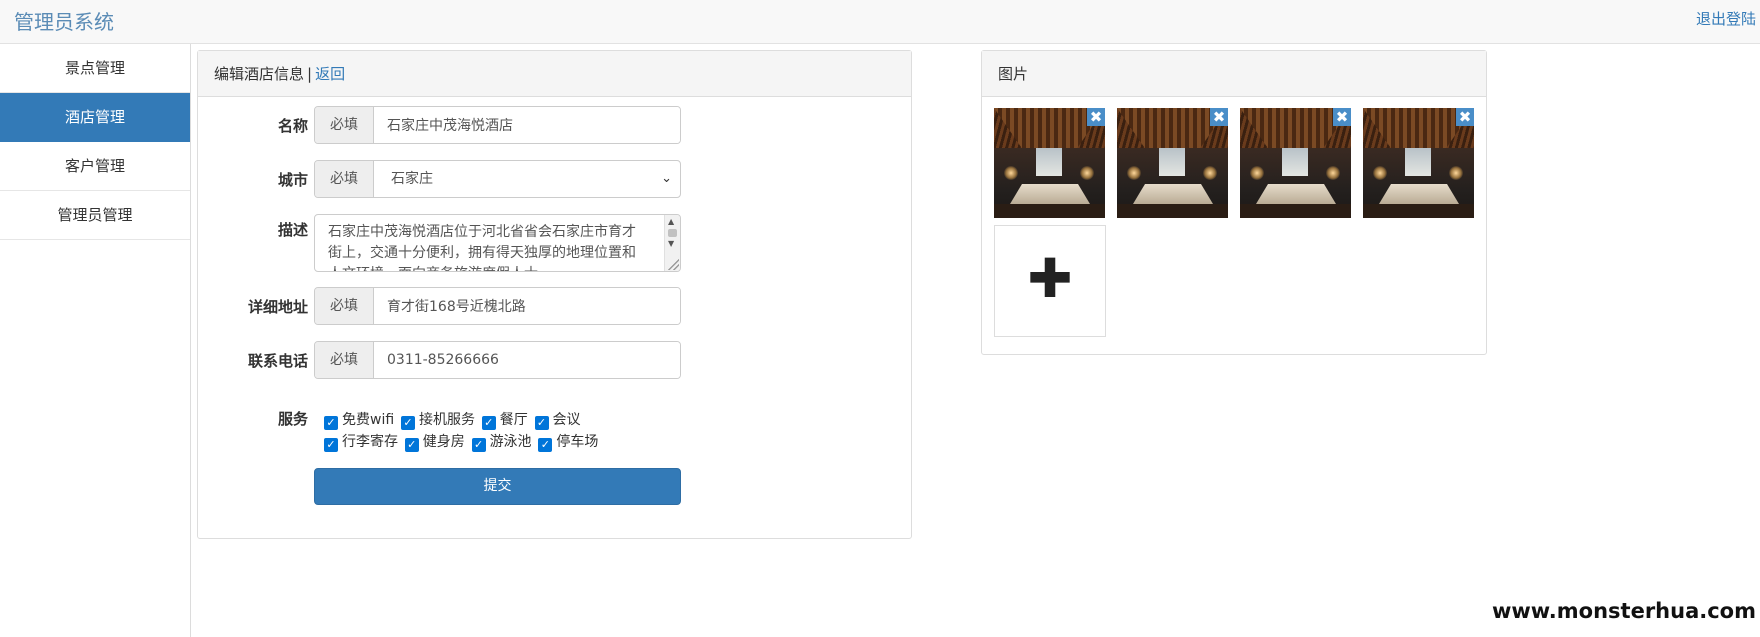 The width and height of the screenshot is (1760, 637). I want to click on service-label: 行李寄存, so click(370, 442).